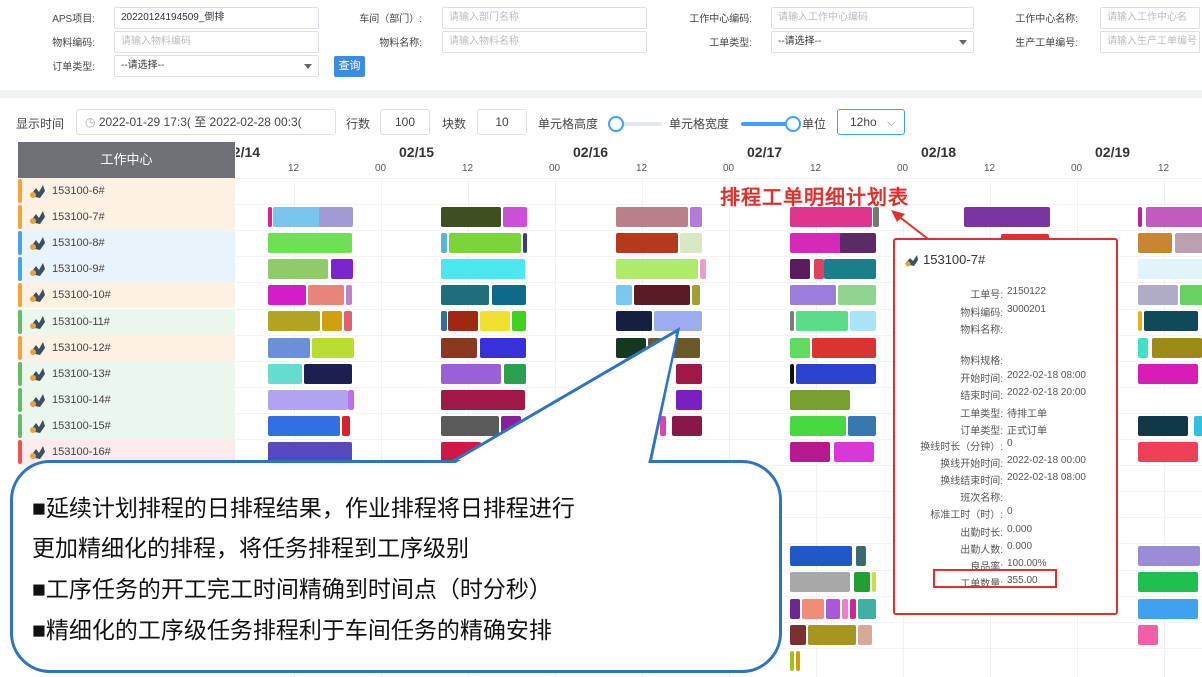 This screenshot has height=677, width=1202. Describe the element at coordinates (250, 548) in the screenshot. I see `bubble-line: 更加精细化的排程，将任务排程到工序级别` at that location.